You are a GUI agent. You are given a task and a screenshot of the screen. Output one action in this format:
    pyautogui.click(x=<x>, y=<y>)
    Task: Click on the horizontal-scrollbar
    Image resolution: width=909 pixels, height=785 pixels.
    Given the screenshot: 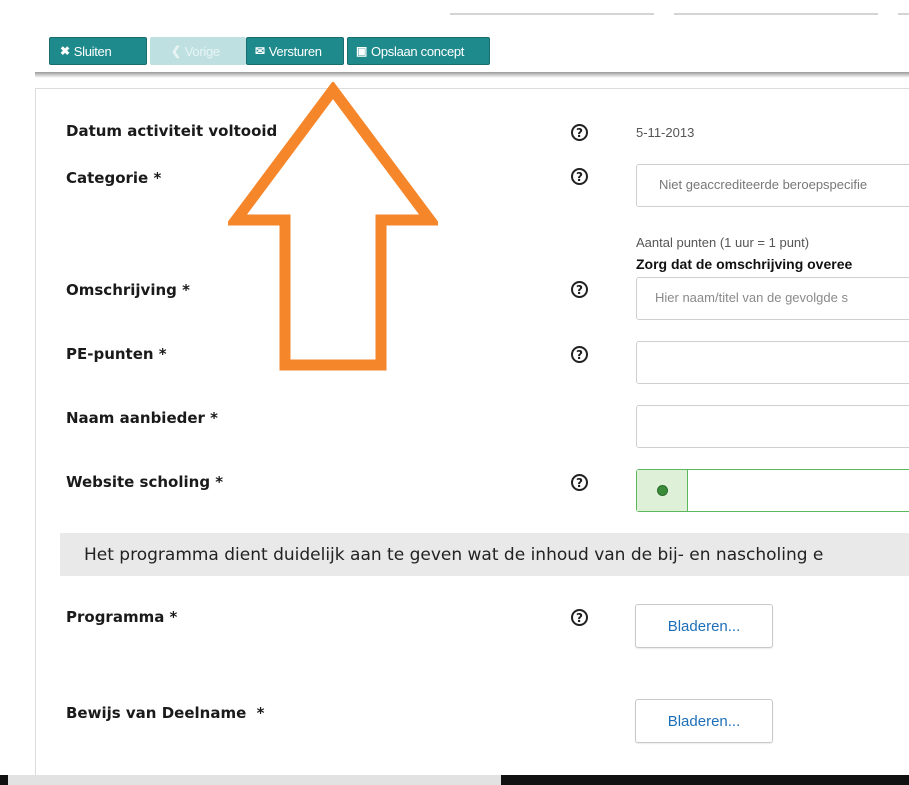 What is the action you would take?
    pyautogui.click(x=254, y=780)
    